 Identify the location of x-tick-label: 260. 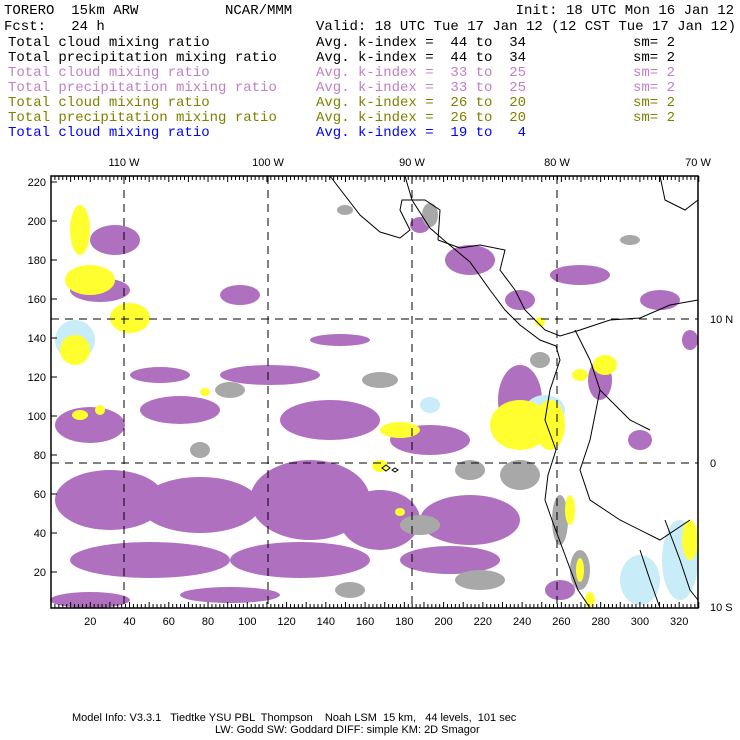
(561, 622).